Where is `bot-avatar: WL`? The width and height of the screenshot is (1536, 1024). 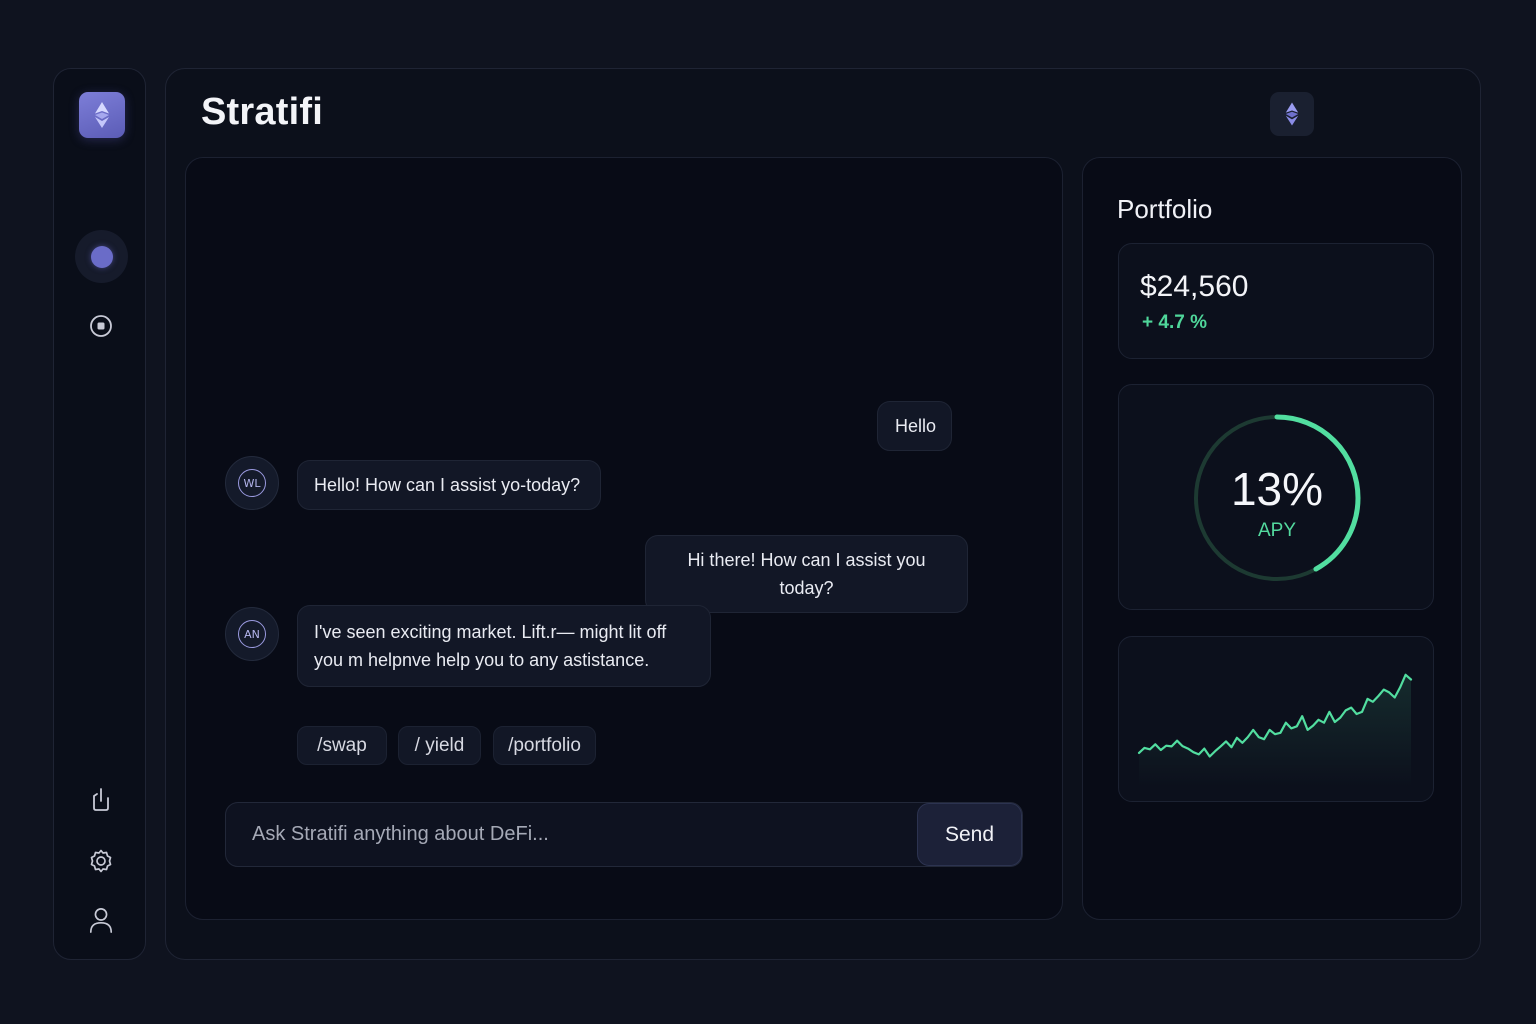
bot-avatar: WL is located at coordinates (252, 483).